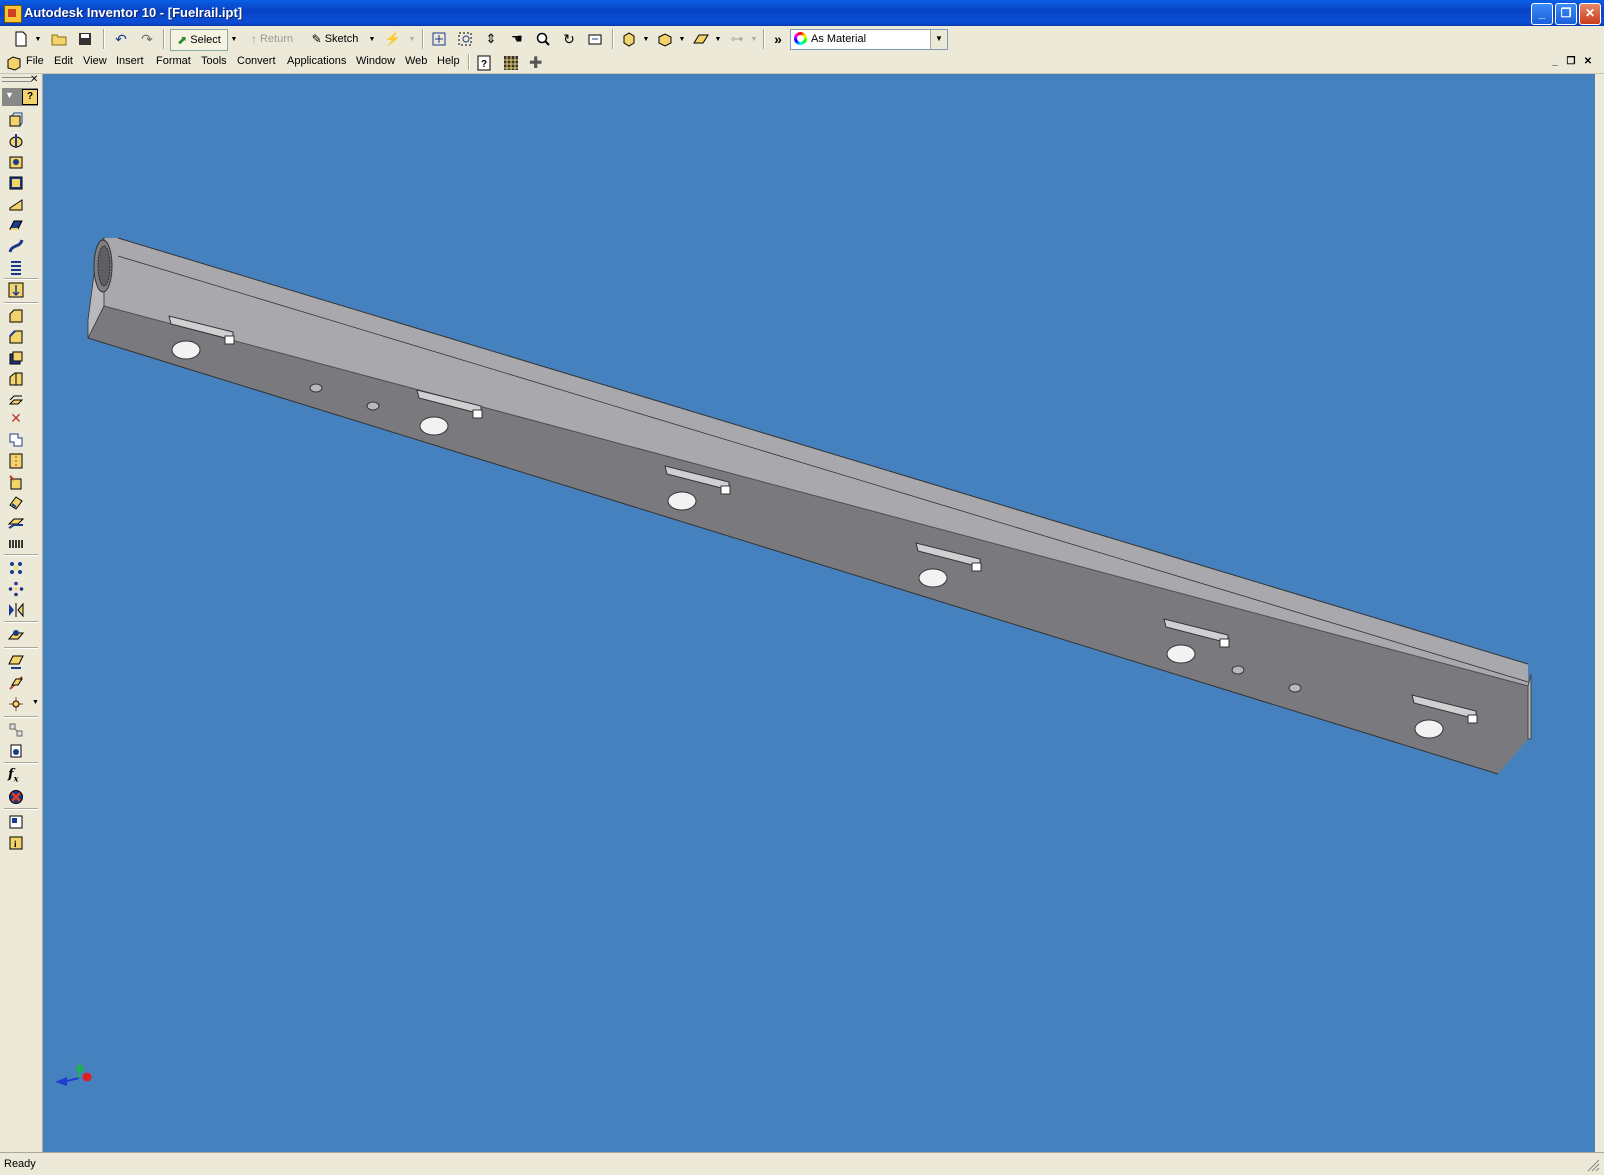  I want to click on decal-icon, so click(16, 440).